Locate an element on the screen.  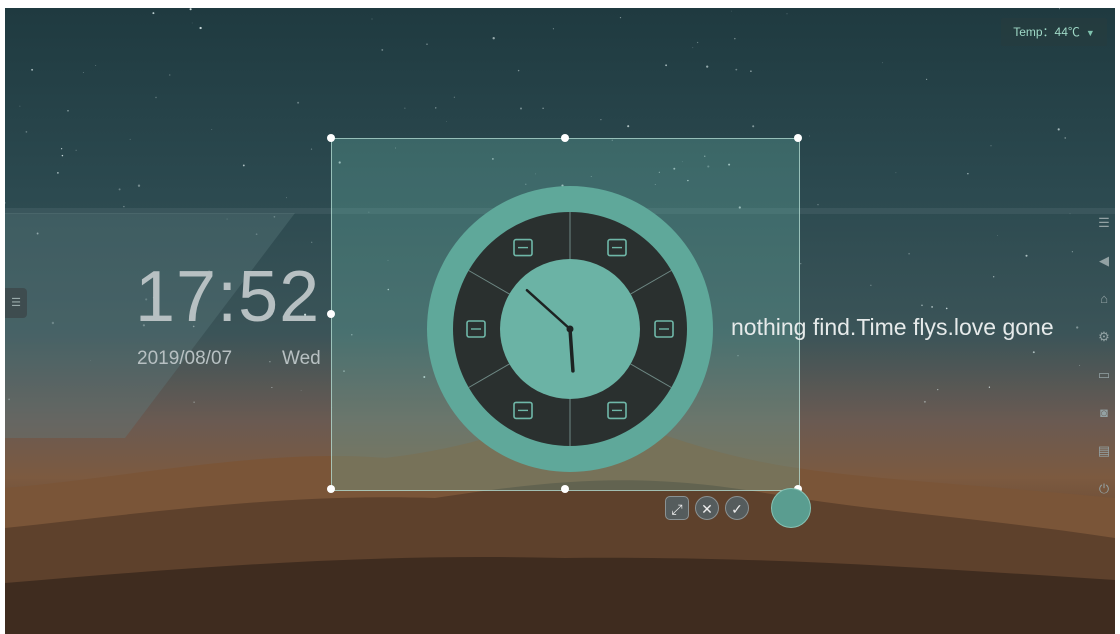
analog-clock-widget is located at coordinates (570, 329).